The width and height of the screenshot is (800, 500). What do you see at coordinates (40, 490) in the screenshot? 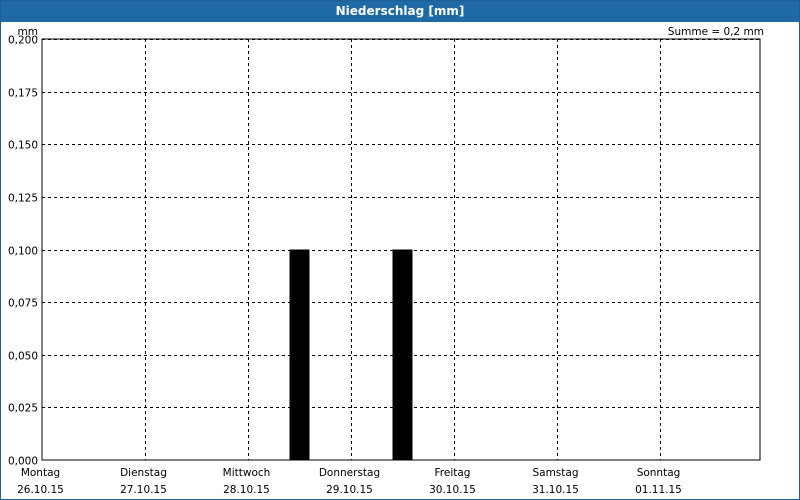
I see `x-tick-date: 26.10.15` at bounding box center [40, 490].